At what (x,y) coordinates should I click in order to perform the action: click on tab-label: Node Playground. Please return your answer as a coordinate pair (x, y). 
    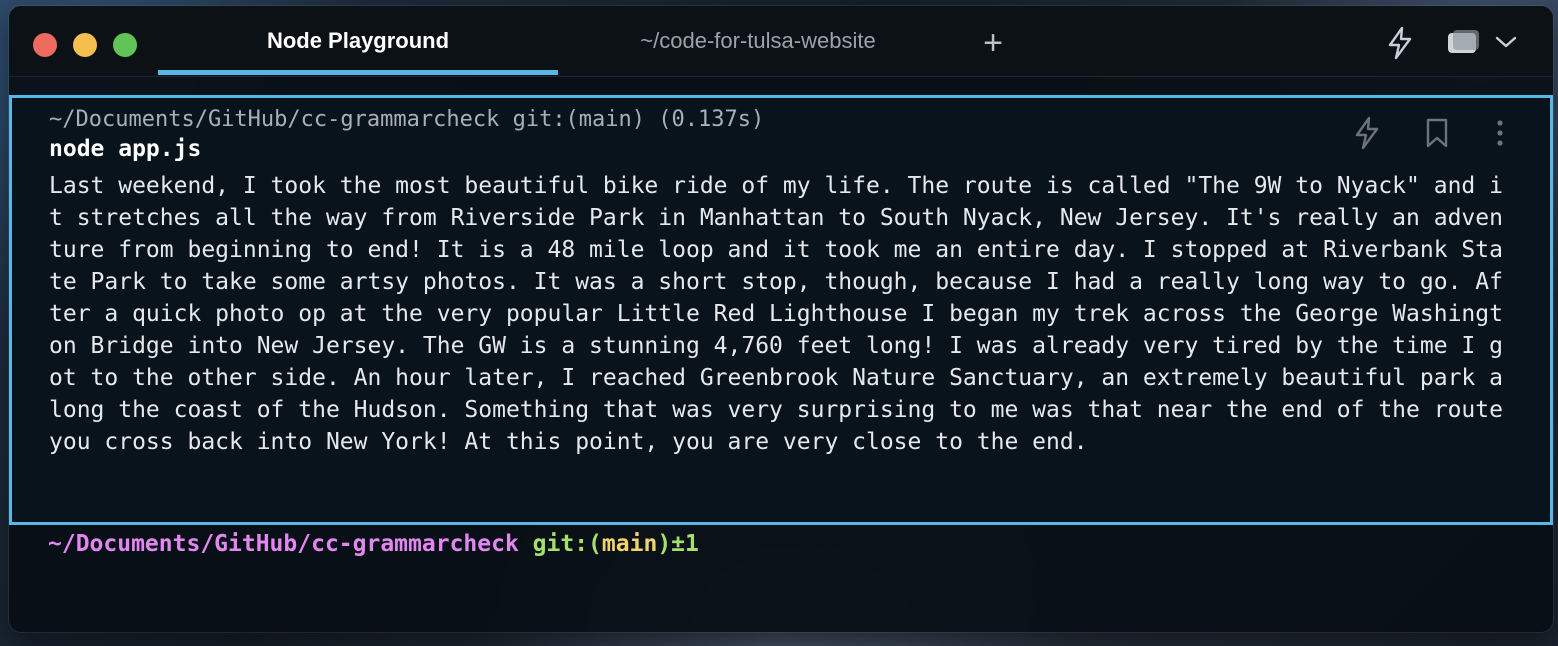
    Looking at the image, I should click on (358, 40).